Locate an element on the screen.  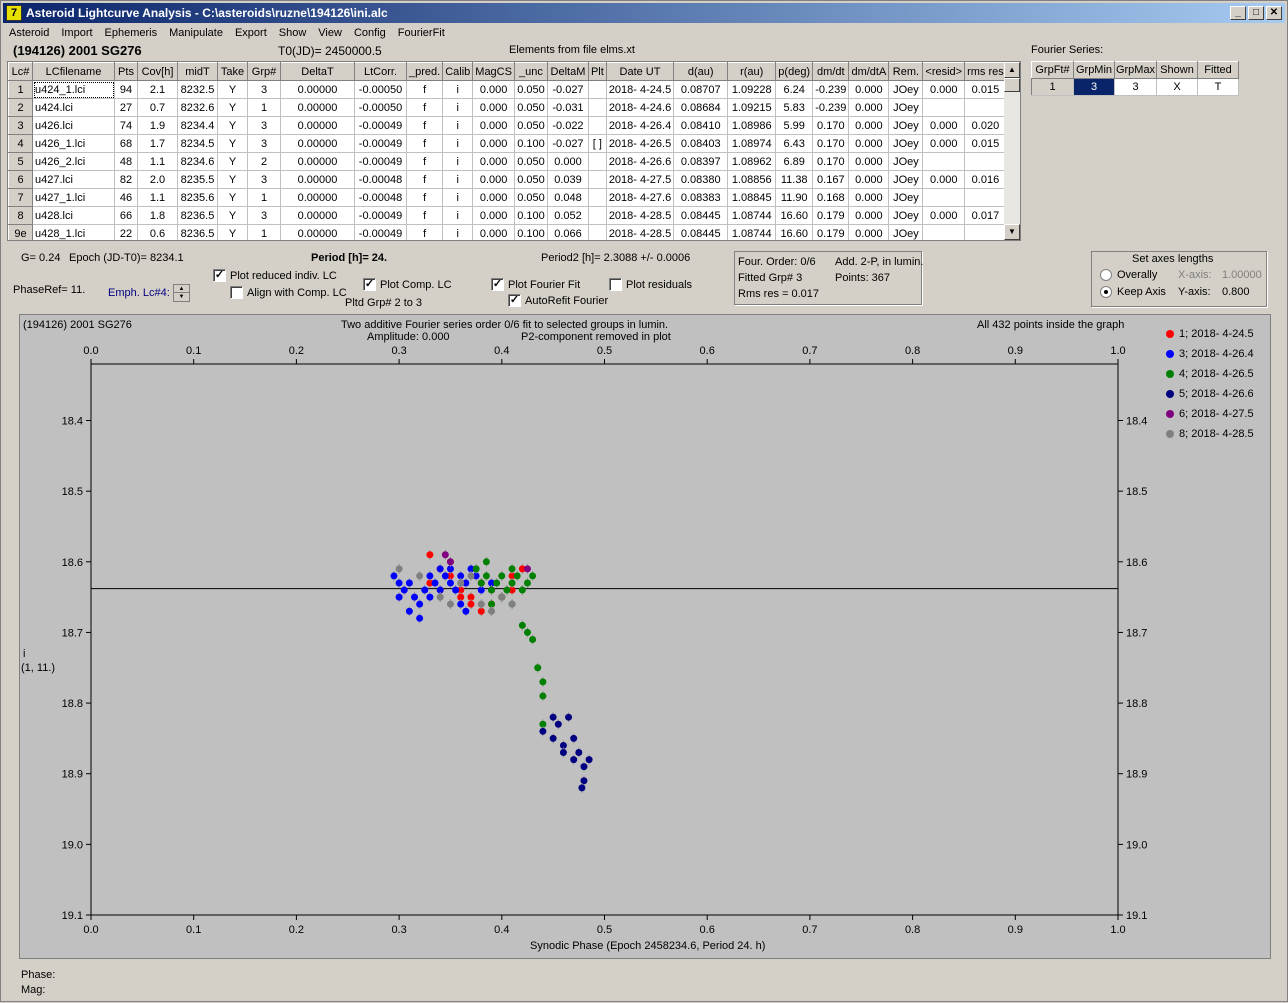
y-tick-label-right: 18.7 is located at coordinates (1136, 633).